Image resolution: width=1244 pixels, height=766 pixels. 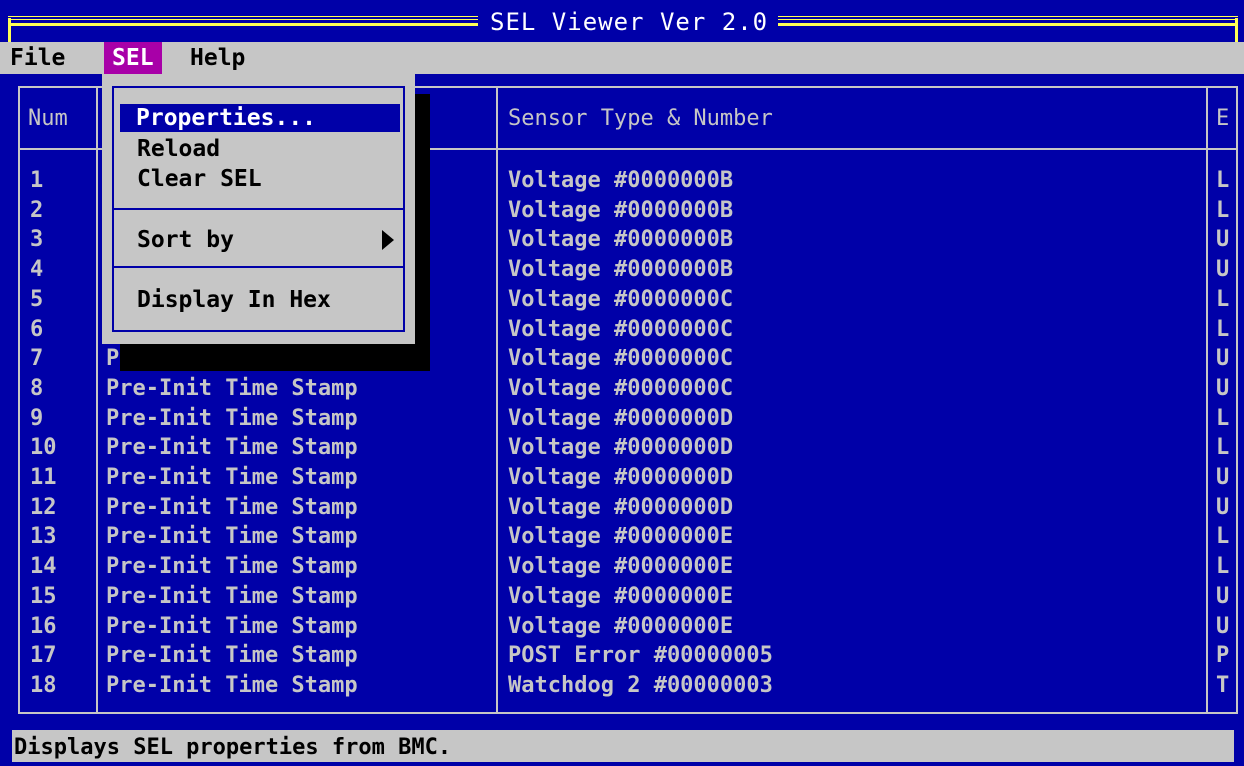 I want to click on table-row: 12 Pre-Init Time Stamp Voltage #0000000D U, so click(x=622, y=508).